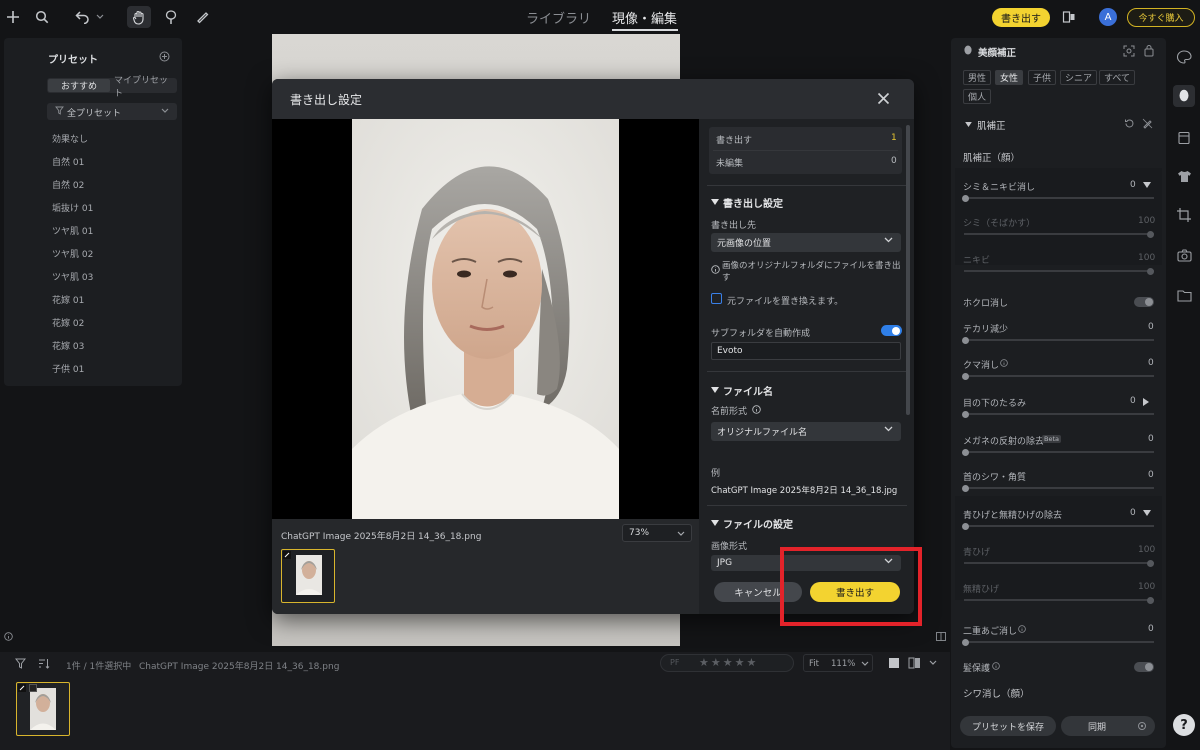  I want to click on search-icon, so click(42, 17).